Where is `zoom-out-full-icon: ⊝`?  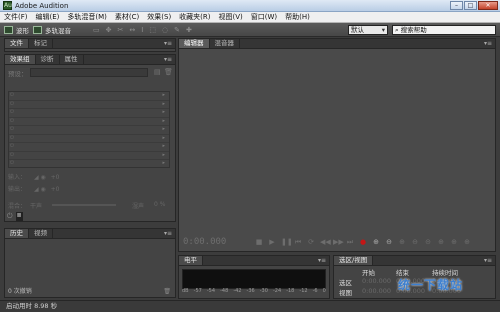 zoom-out-full-icon: ⊝ is located at coordinates (428, 242).